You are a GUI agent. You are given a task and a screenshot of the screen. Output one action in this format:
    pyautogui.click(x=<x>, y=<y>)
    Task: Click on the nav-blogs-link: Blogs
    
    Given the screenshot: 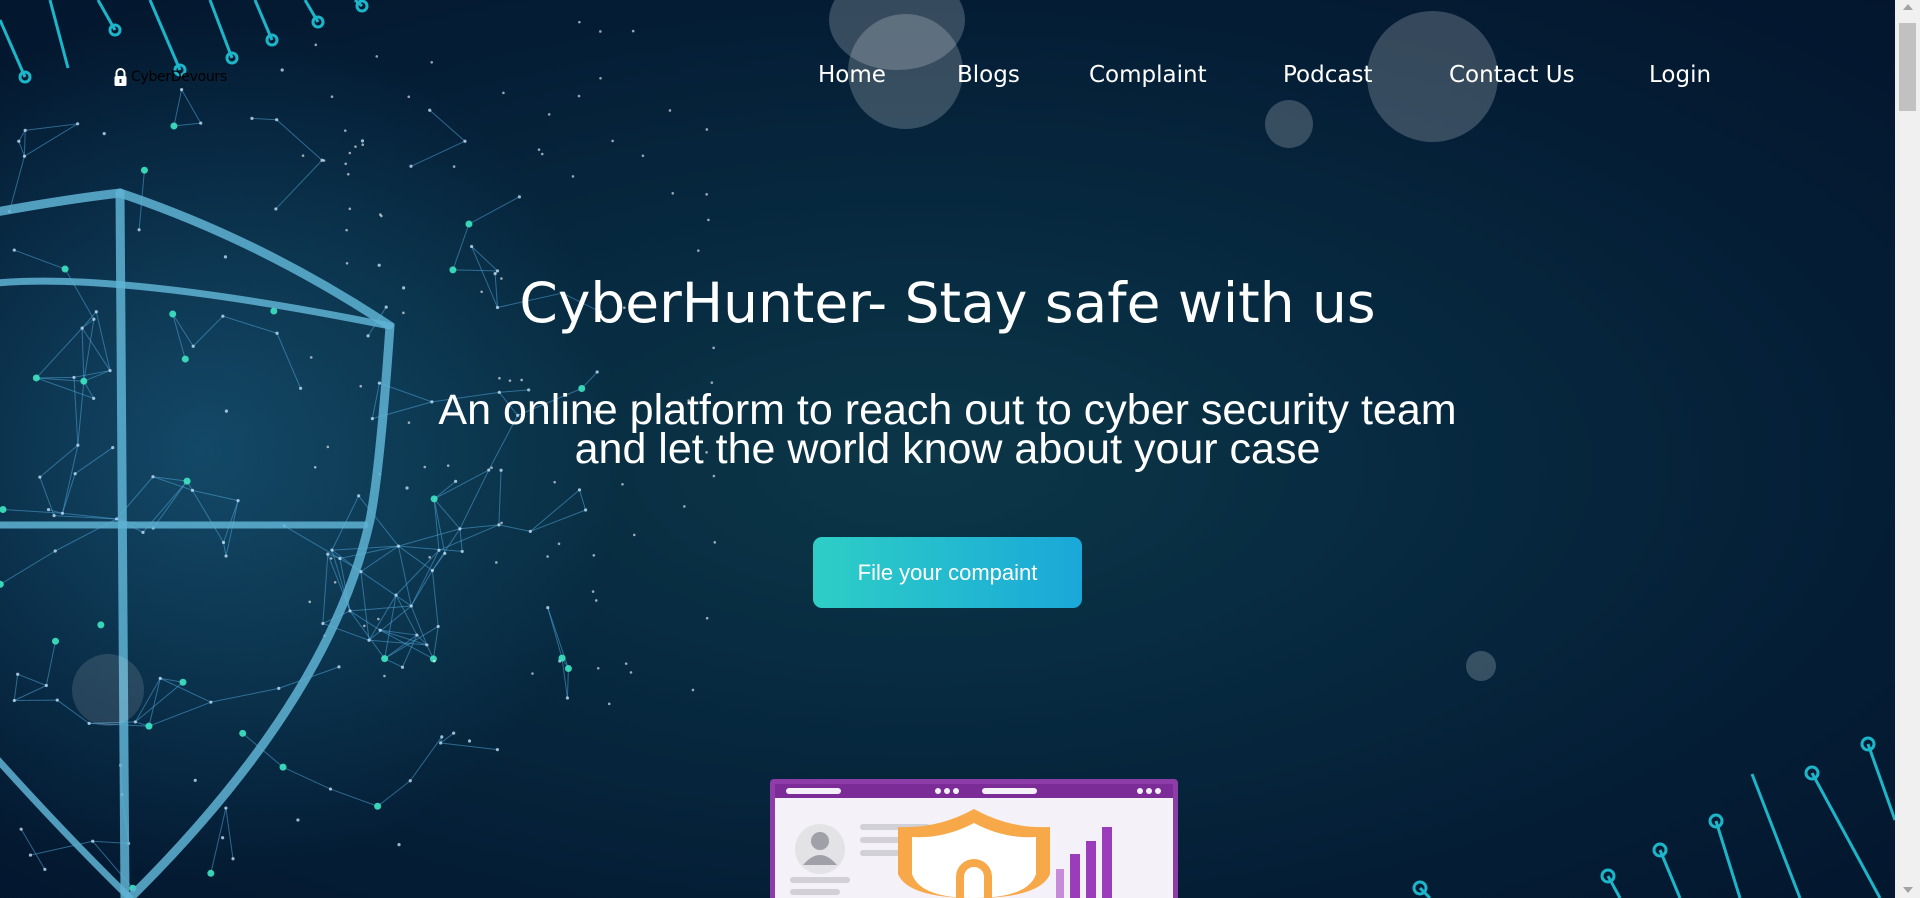 What is the action you would take?
    pyautogui.click(x=988, y=75)
    